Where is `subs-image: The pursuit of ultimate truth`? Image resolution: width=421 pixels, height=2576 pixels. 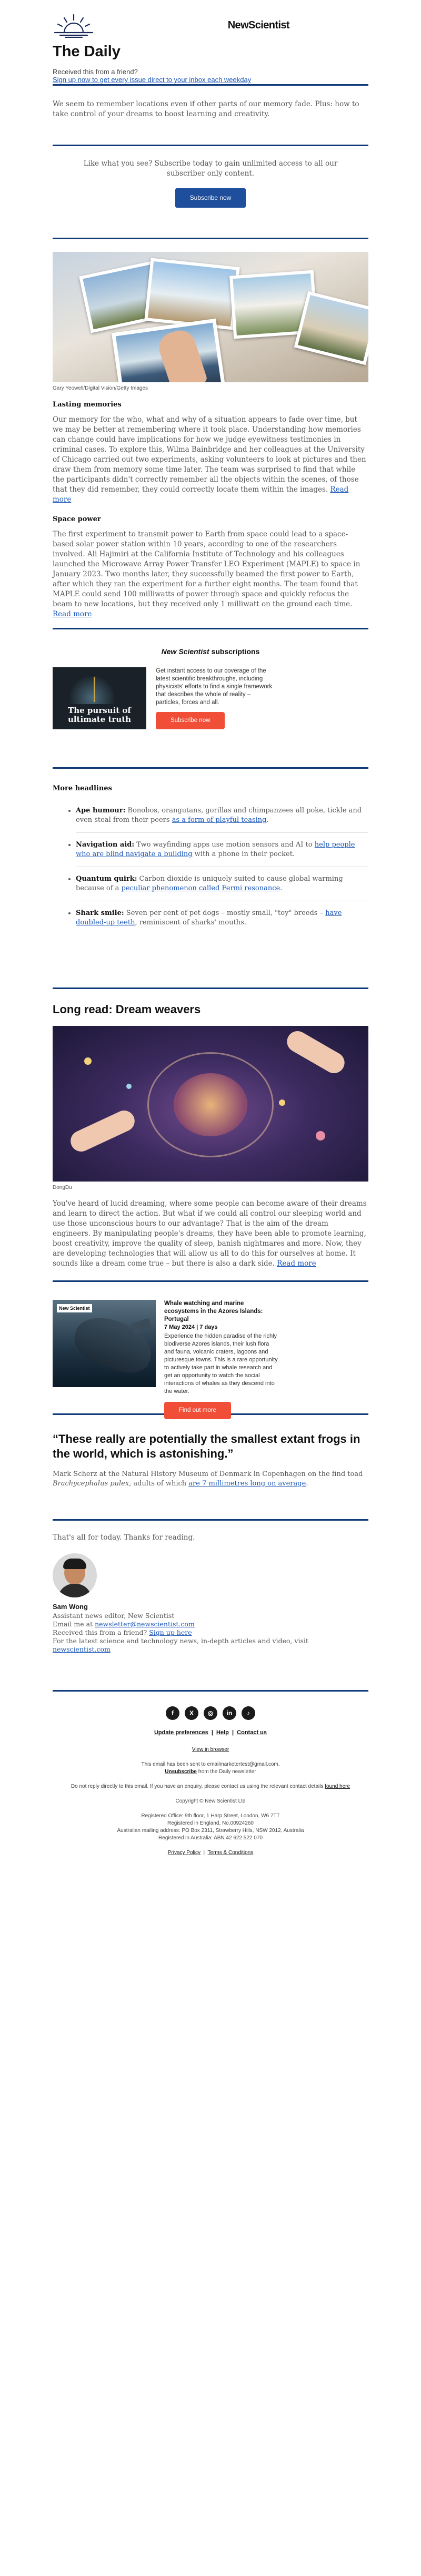 subs-image: The pursuit of ultimate truth is located at coordinates (99, 698).